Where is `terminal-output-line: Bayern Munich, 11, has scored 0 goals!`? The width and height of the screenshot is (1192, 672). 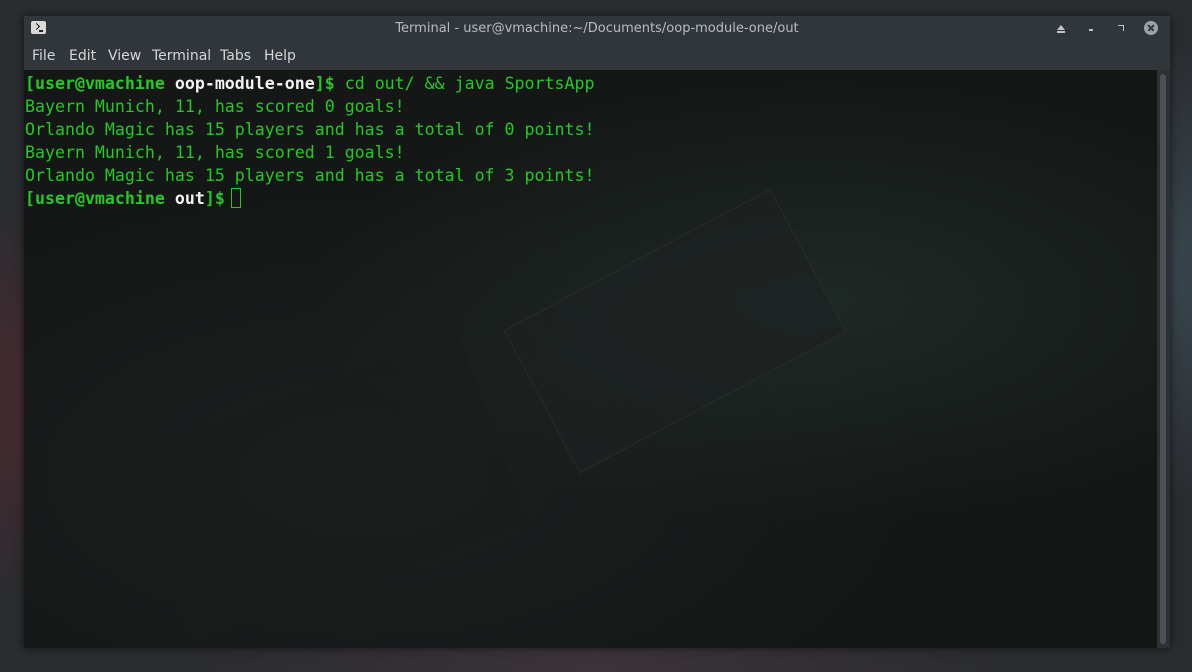 terminal-output-line: Bayern Munich, 11, has scored 0 goals! is located at coordinates (215, 106).